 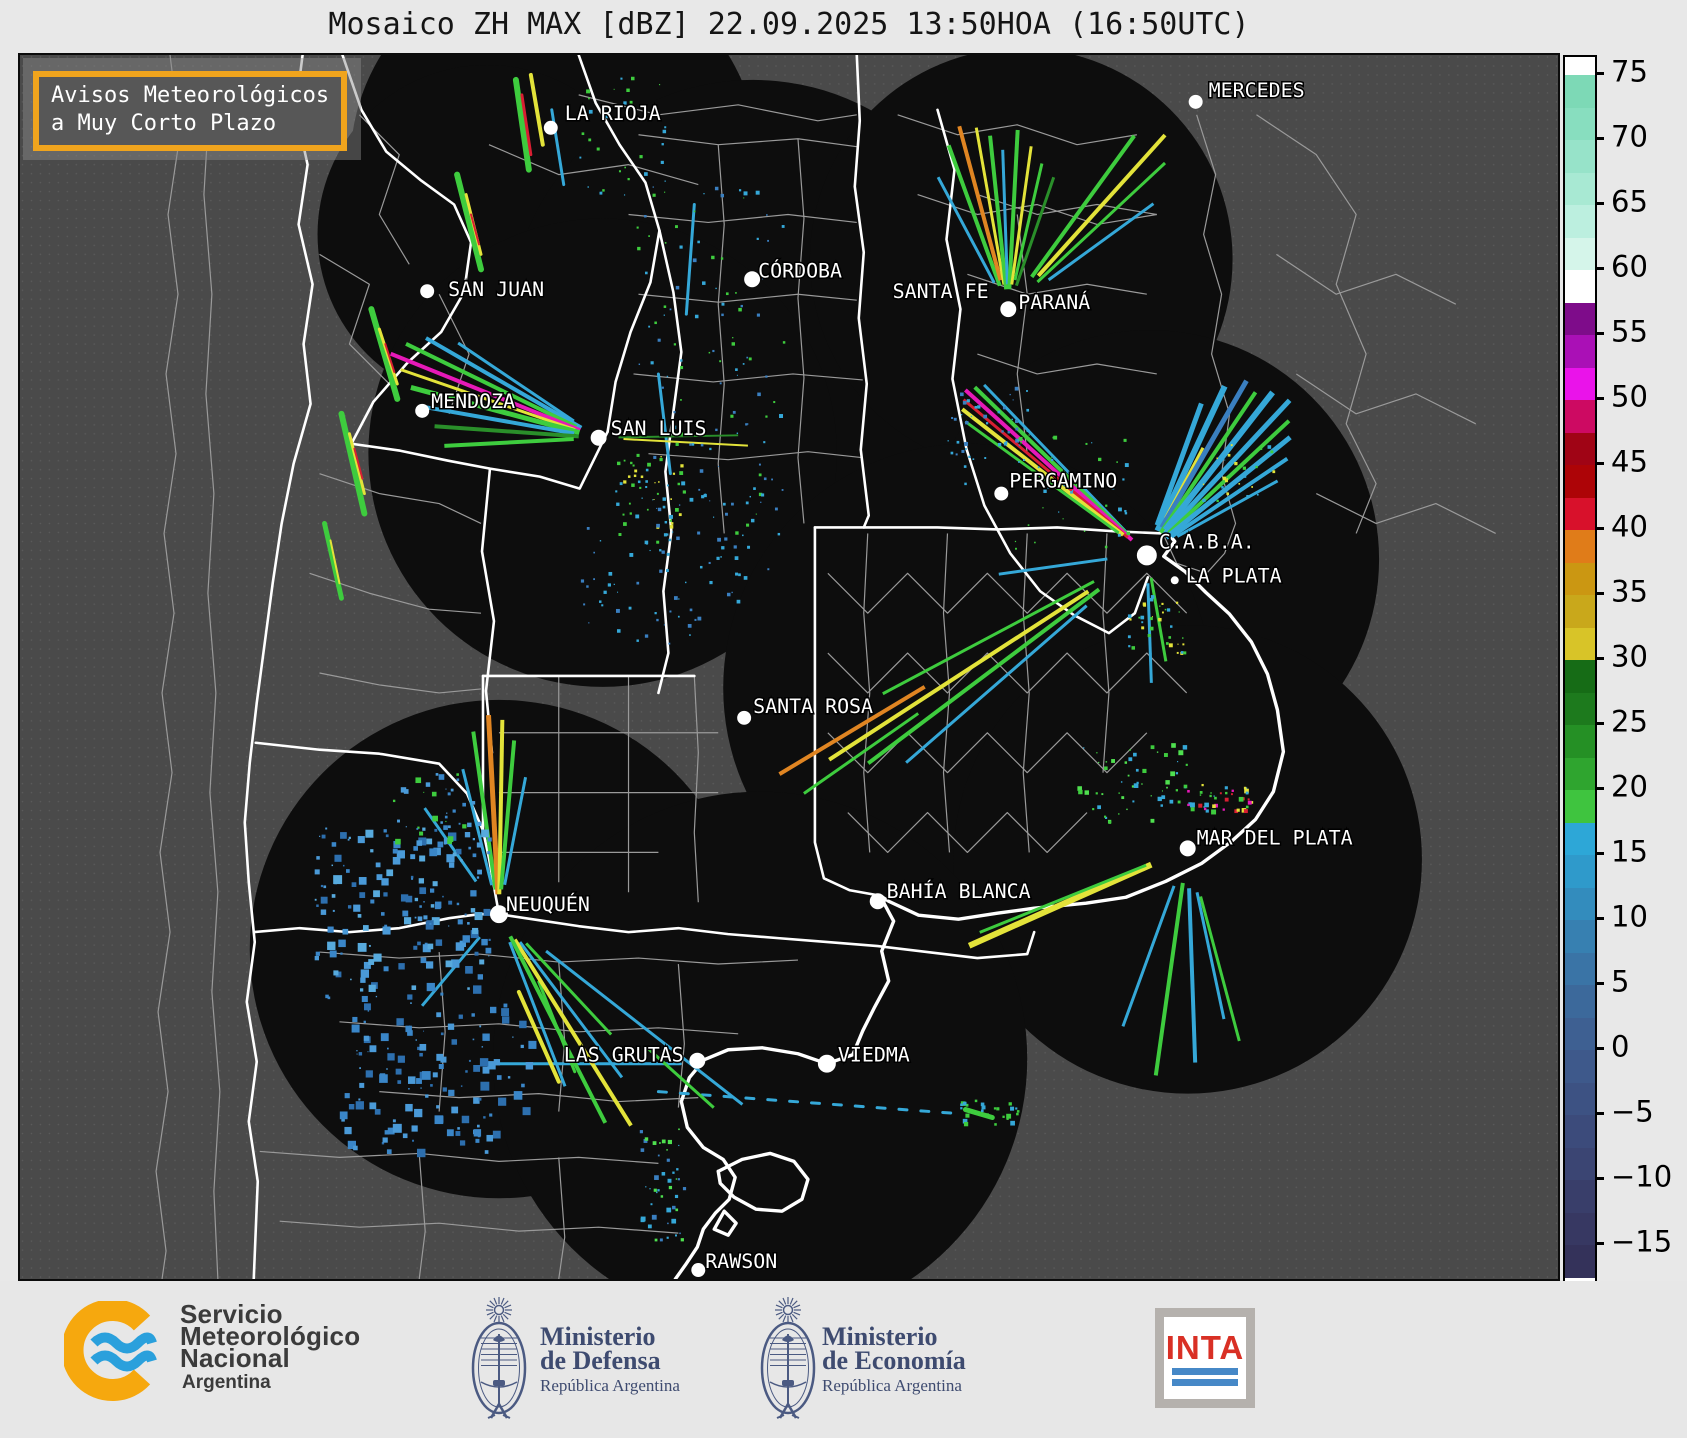 I want to click on city-label: SANTA ROSA, so click(x=813, y=706).